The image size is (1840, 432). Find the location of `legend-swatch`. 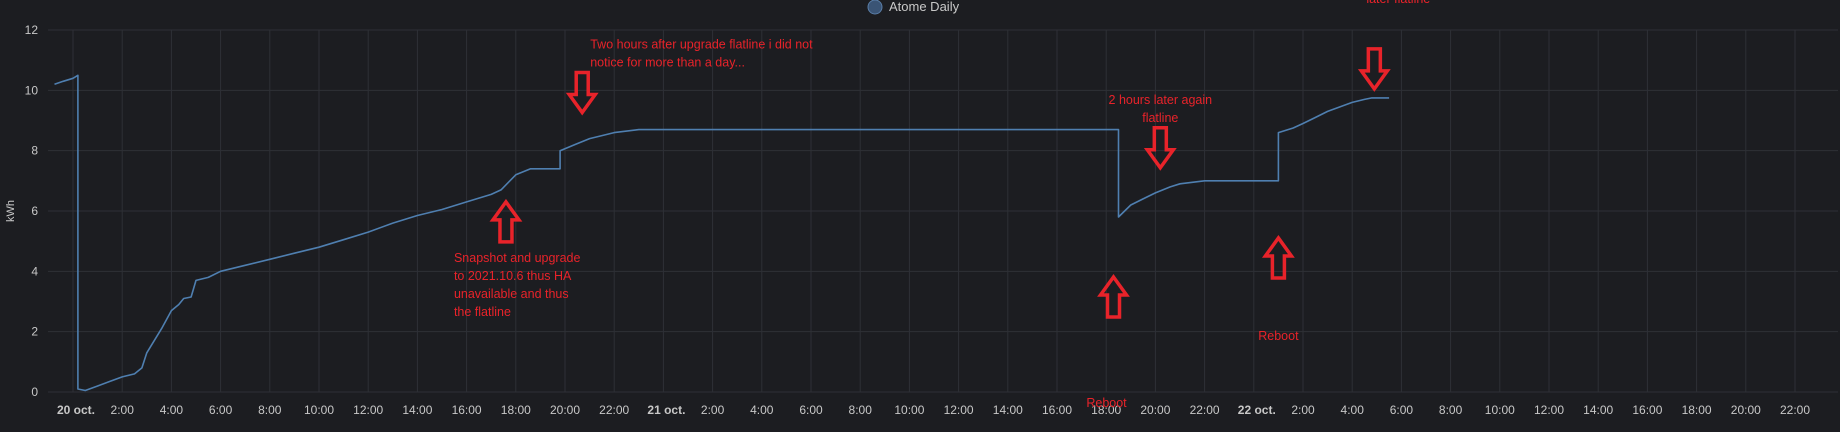

legend-swatch is located at coordinates (875, 7).